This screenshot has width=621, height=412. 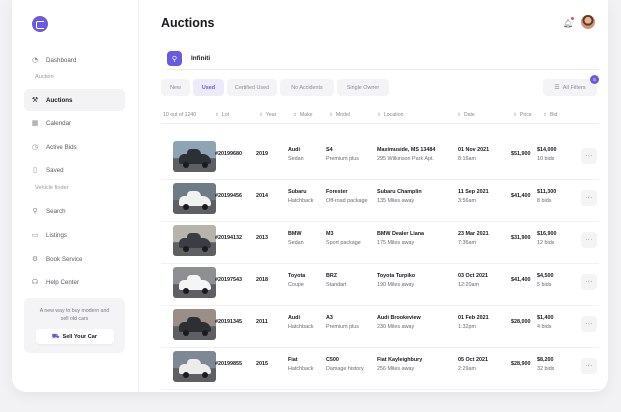 What do you see at coordinates (363, 87) in the screenshot?
I see `filter-chip-single-owner: Single Owner` at bounding box center [363, 87].